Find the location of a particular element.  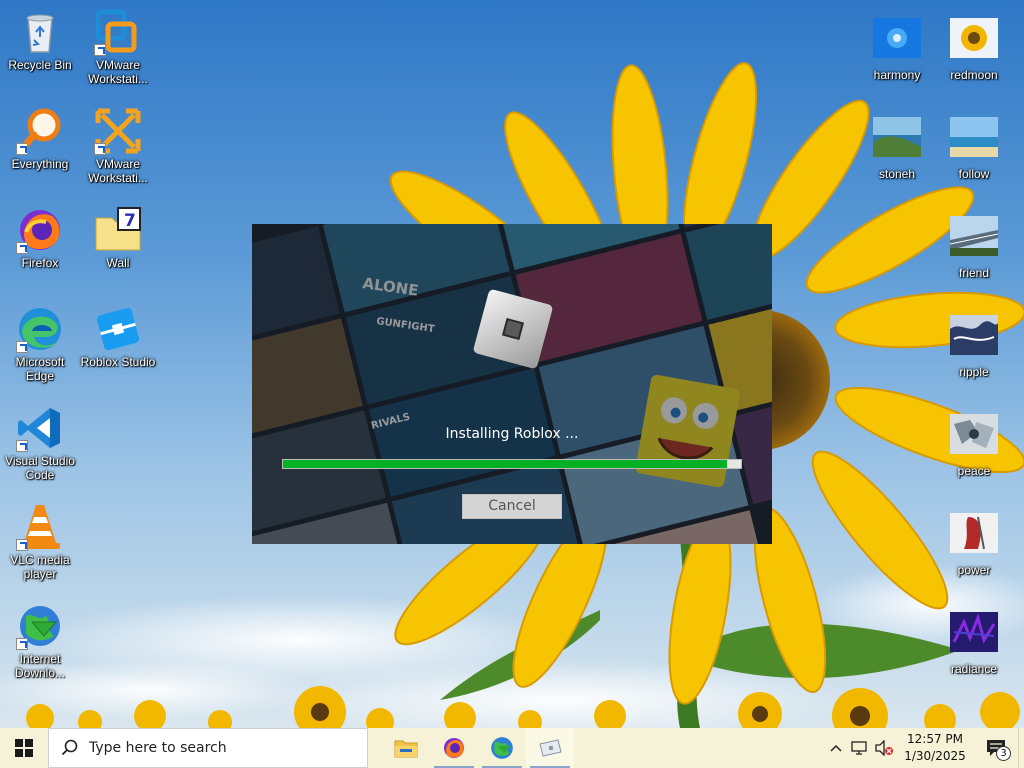

redmoon-image-icon is located at coordinates (974, 42).